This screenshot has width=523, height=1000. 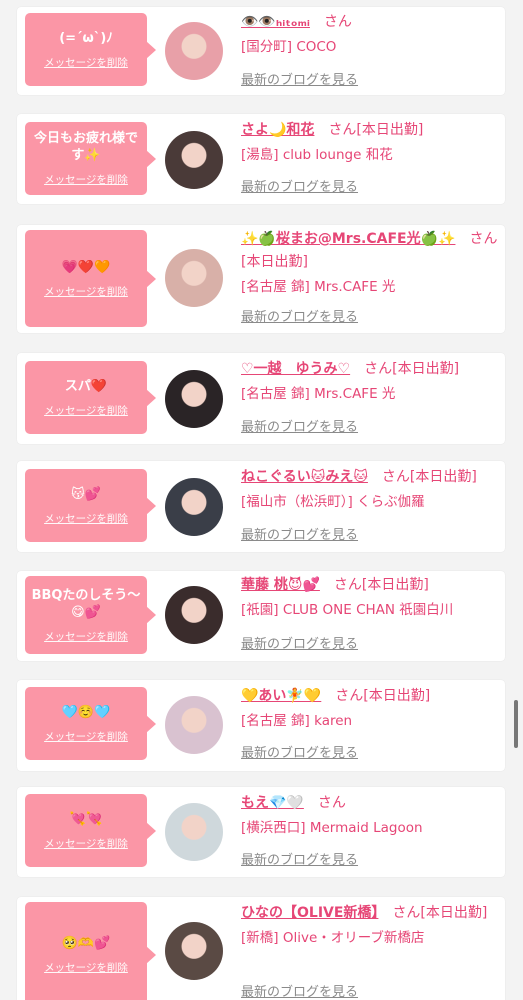 What do you see at coordinates (90, 505) in the screenshot?
I see `message-bubble: 😽💕 メッセージを削除` at bounding box center [90, 505].